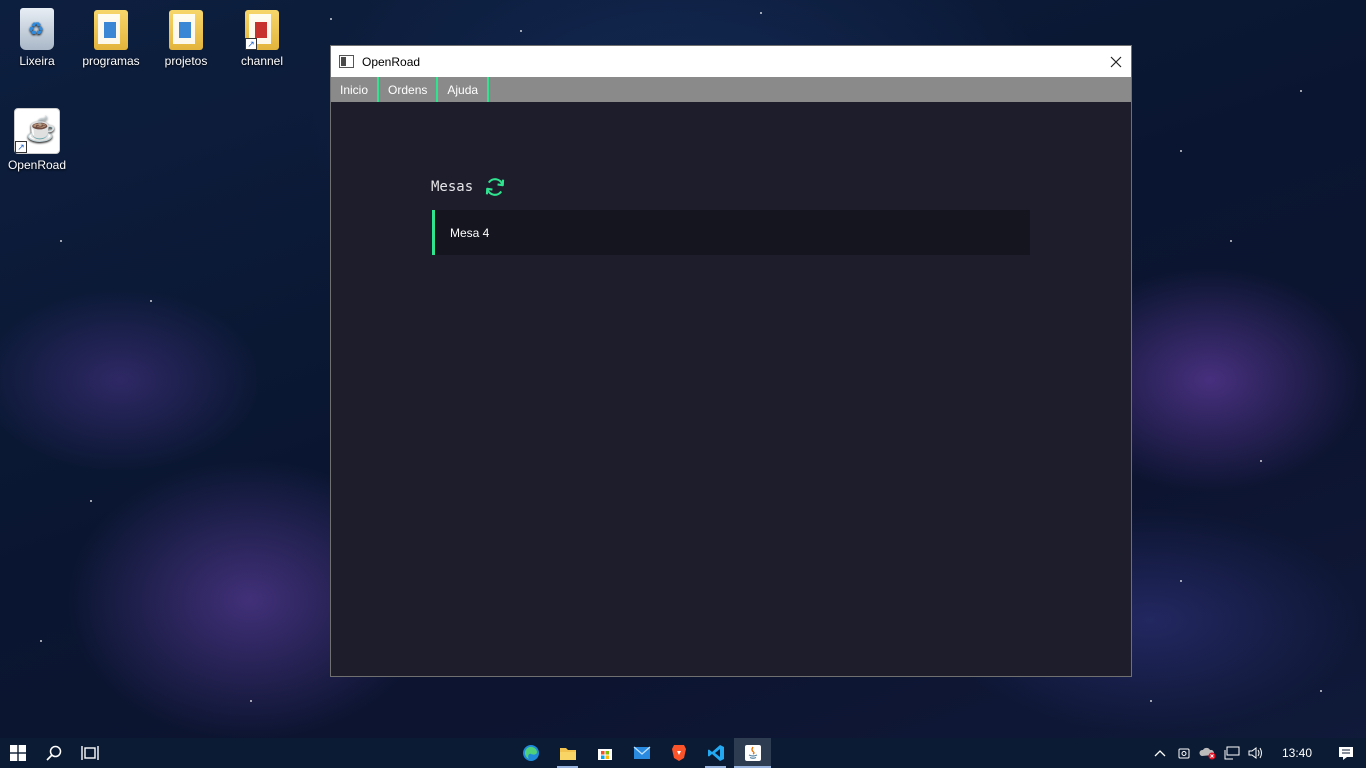 The width and height of the screenshot is (1366, 768). I want to click on taskbar-app-vscode, so click(715, 753).